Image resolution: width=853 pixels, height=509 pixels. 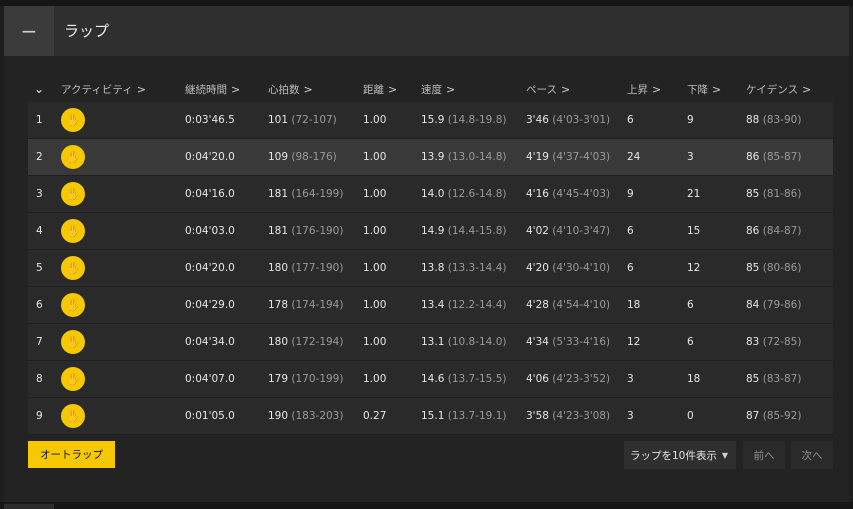 I want to click on lap-descent: 15, so click(x=694, y=231).